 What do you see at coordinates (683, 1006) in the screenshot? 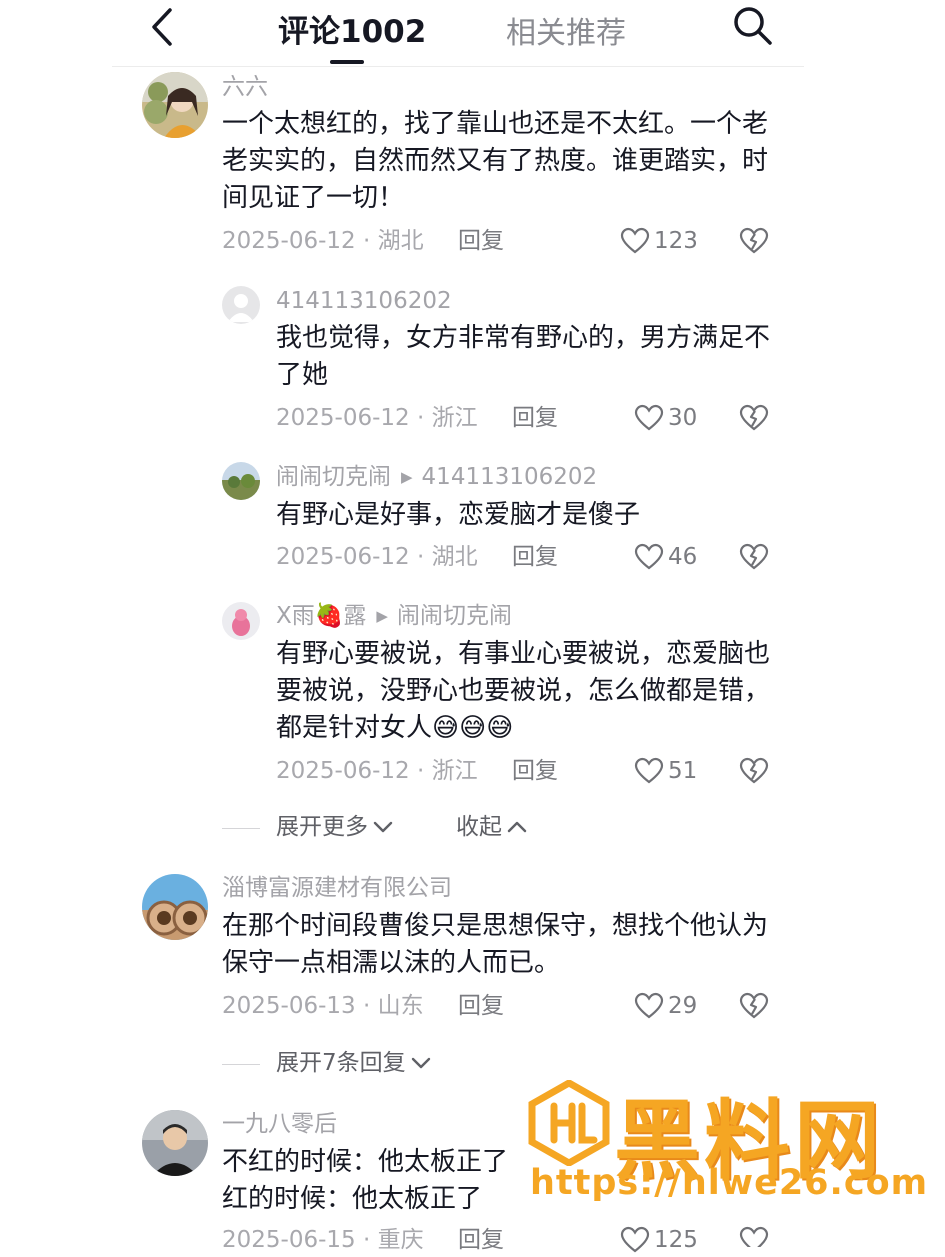
I see `like-count: 29` at bounding box center [683, 1006].